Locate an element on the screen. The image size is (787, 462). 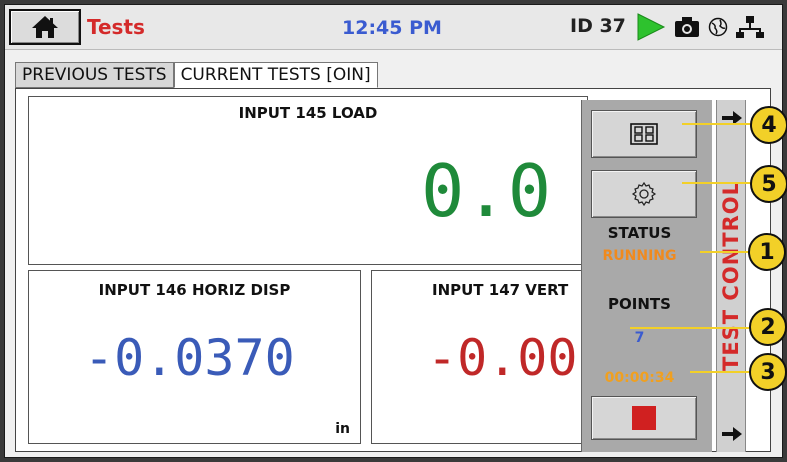
test-control-tab: TEST CONTROL is located at coordinates (731, 276).